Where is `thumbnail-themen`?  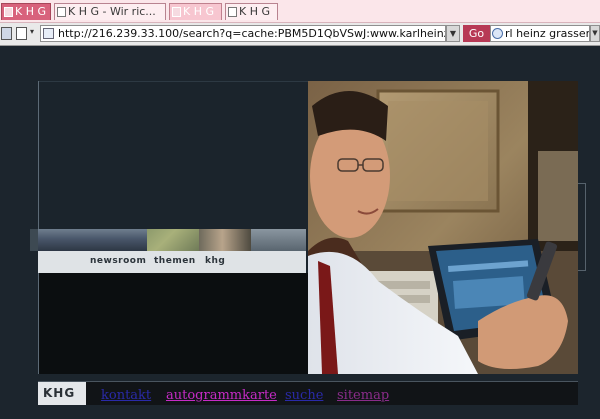
thumbnail-themen is located at coordinates (173, 240).